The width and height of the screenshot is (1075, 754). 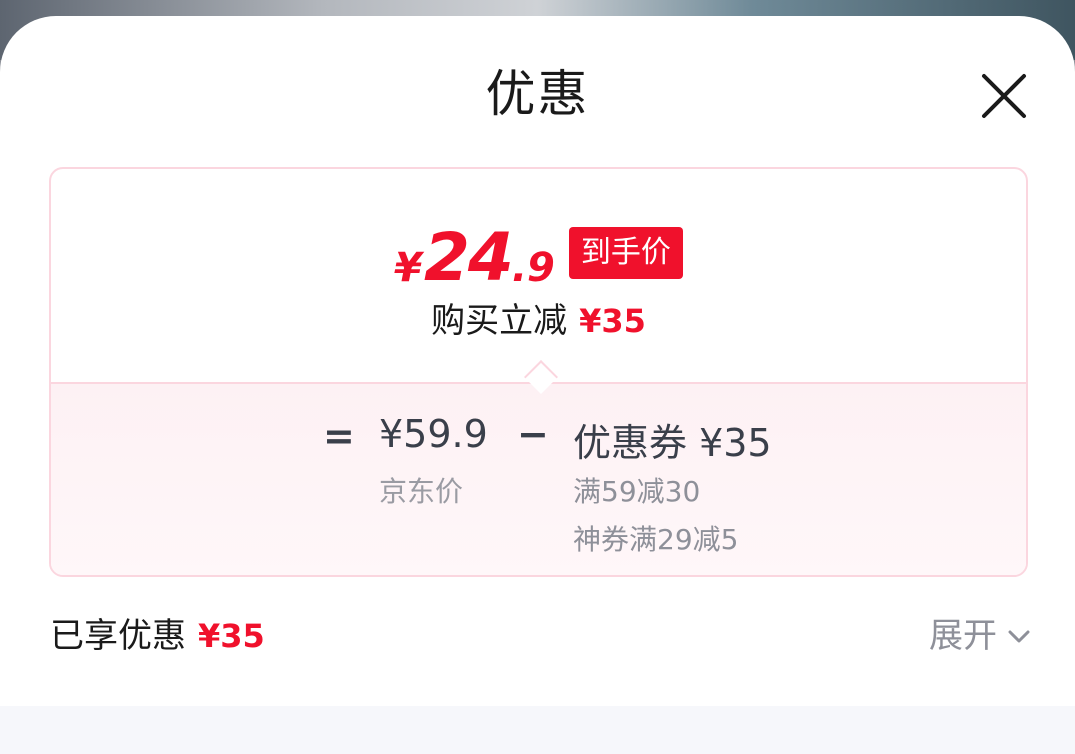 I want to click on original-price-label: 京东价, so click(x=421, y=491).